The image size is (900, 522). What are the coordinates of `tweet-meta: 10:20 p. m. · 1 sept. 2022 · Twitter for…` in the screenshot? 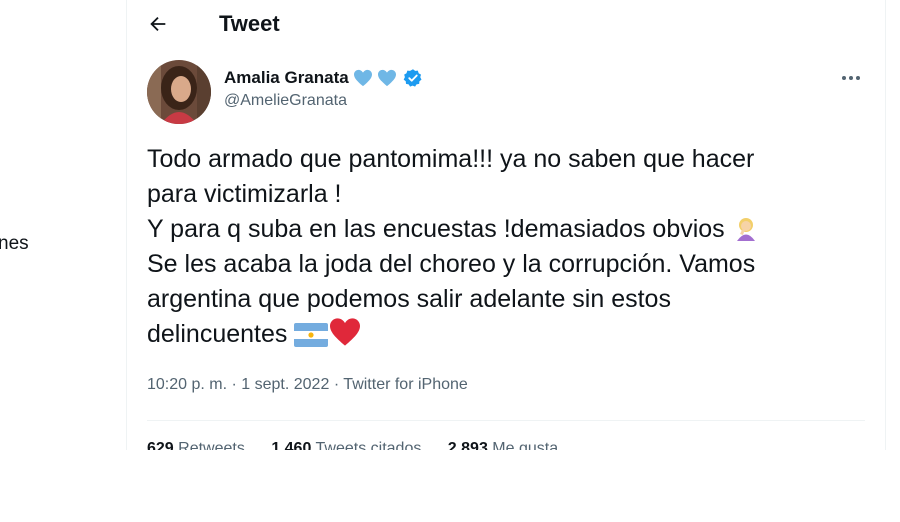 It's located at (307, 385).